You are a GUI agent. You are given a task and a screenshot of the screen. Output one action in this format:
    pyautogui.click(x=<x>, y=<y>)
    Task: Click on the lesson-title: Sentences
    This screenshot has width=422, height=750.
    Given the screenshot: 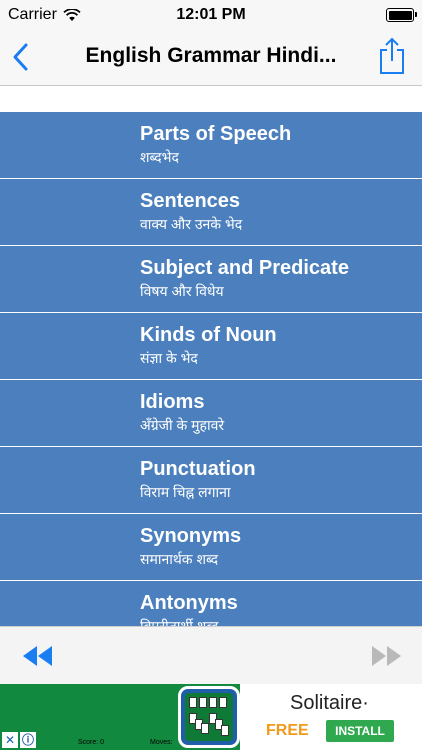 What is the action you would take?
    pyautogui.click(x=190, y=201)
    